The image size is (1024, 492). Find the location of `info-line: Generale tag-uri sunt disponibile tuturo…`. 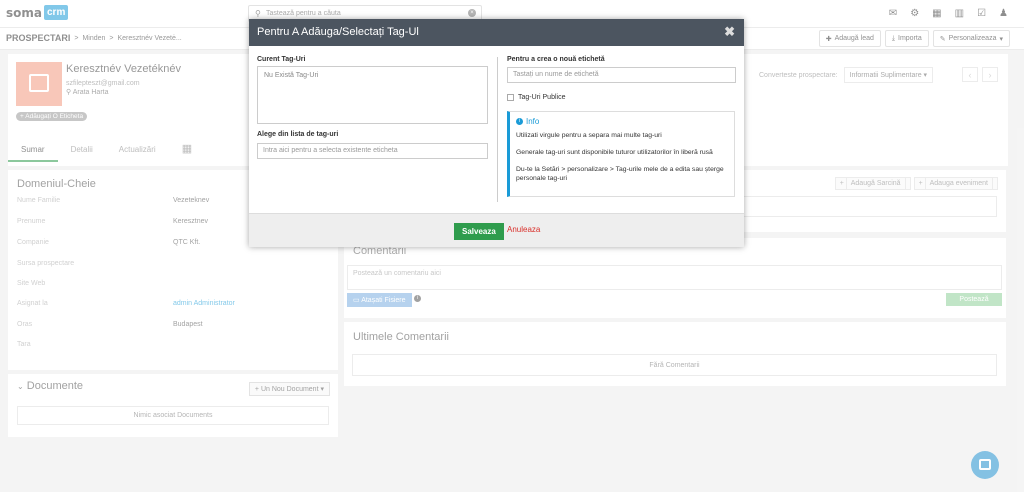

info-line: Generale tag-uri sunt disponibile tuturo… is located at coordinates (614, 152).